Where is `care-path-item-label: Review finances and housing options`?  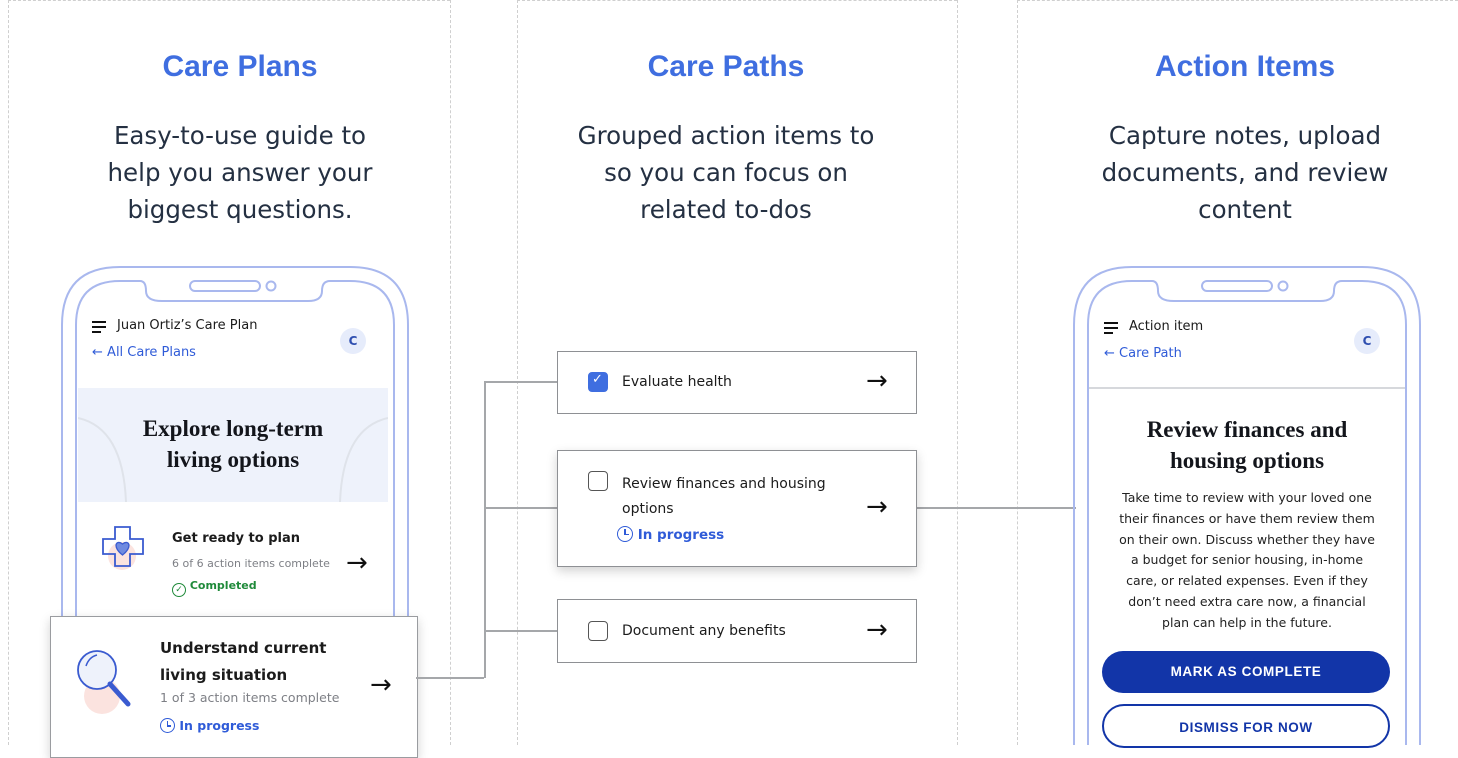 care-path-item-label: Review finances and housing options is located at coordinates (724, 496).